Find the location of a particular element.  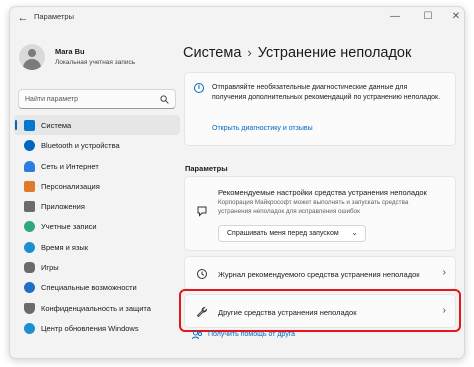

apps-icon is located at coordinates (29, 207).